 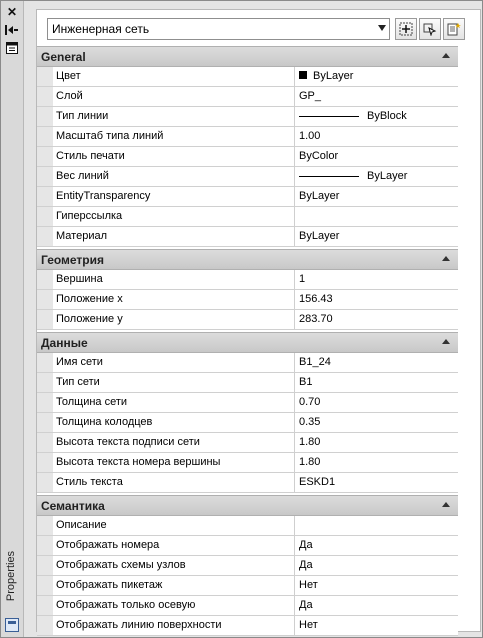 I want to click on quick-select-button, so click(x=454, y=29).